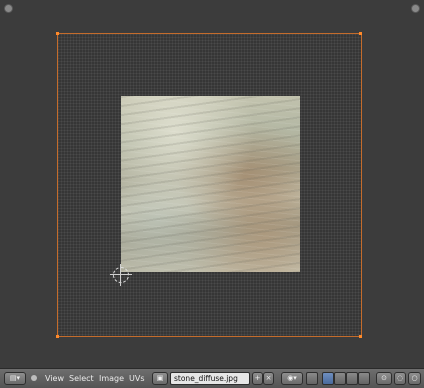 This screenshot has width=424, height=388. I want to click on island-select-icon, so click(364, 378).